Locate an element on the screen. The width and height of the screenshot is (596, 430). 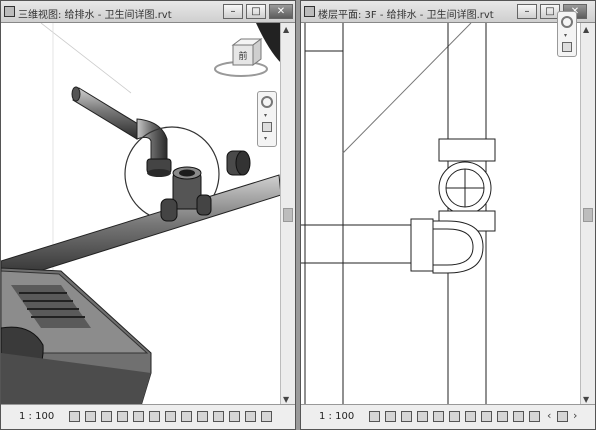
horizontal-scroll-thumb is located at coordinates (562, 416).